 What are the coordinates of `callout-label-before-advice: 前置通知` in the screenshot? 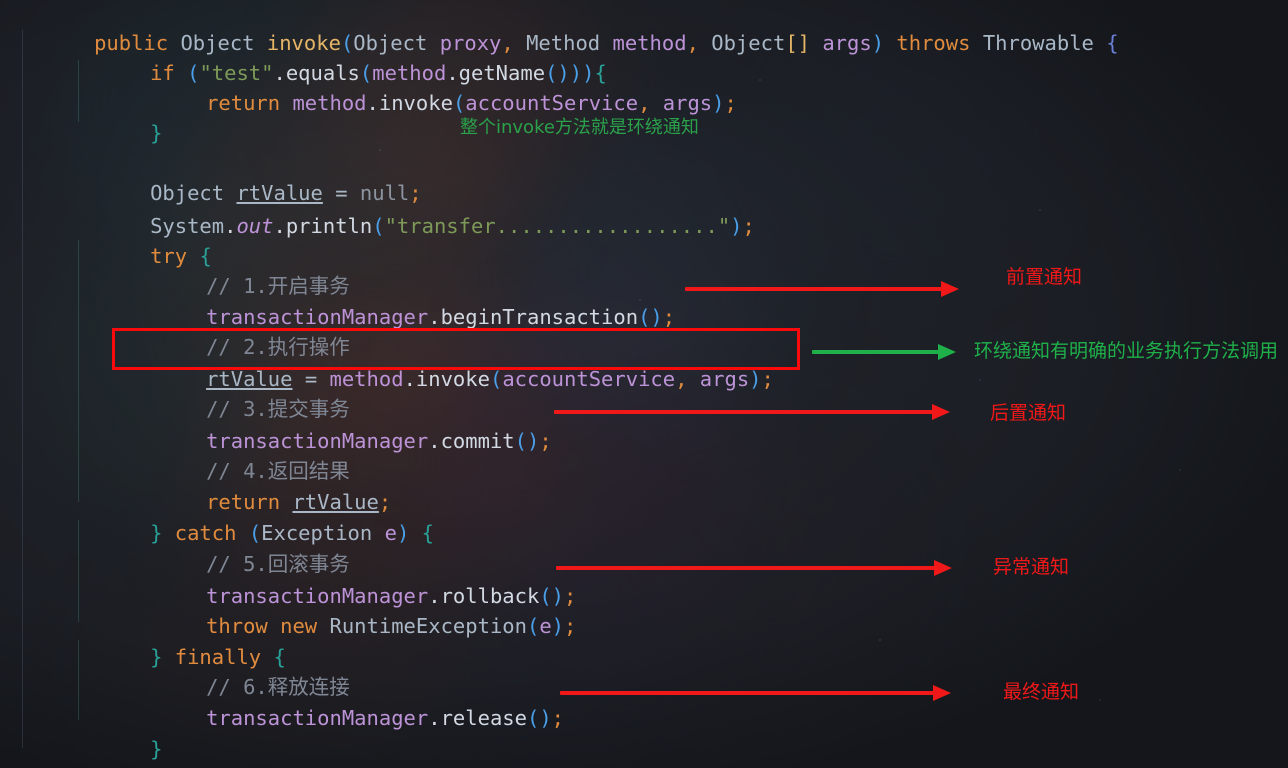 It's located at (1044, 277).